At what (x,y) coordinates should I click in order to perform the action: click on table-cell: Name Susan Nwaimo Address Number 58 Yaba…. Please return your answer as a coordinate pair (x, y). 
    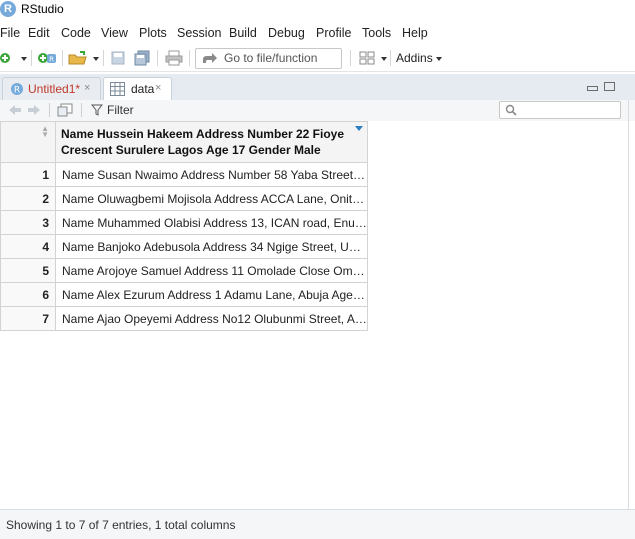
    Looking at the image, I should click on (211, 174).